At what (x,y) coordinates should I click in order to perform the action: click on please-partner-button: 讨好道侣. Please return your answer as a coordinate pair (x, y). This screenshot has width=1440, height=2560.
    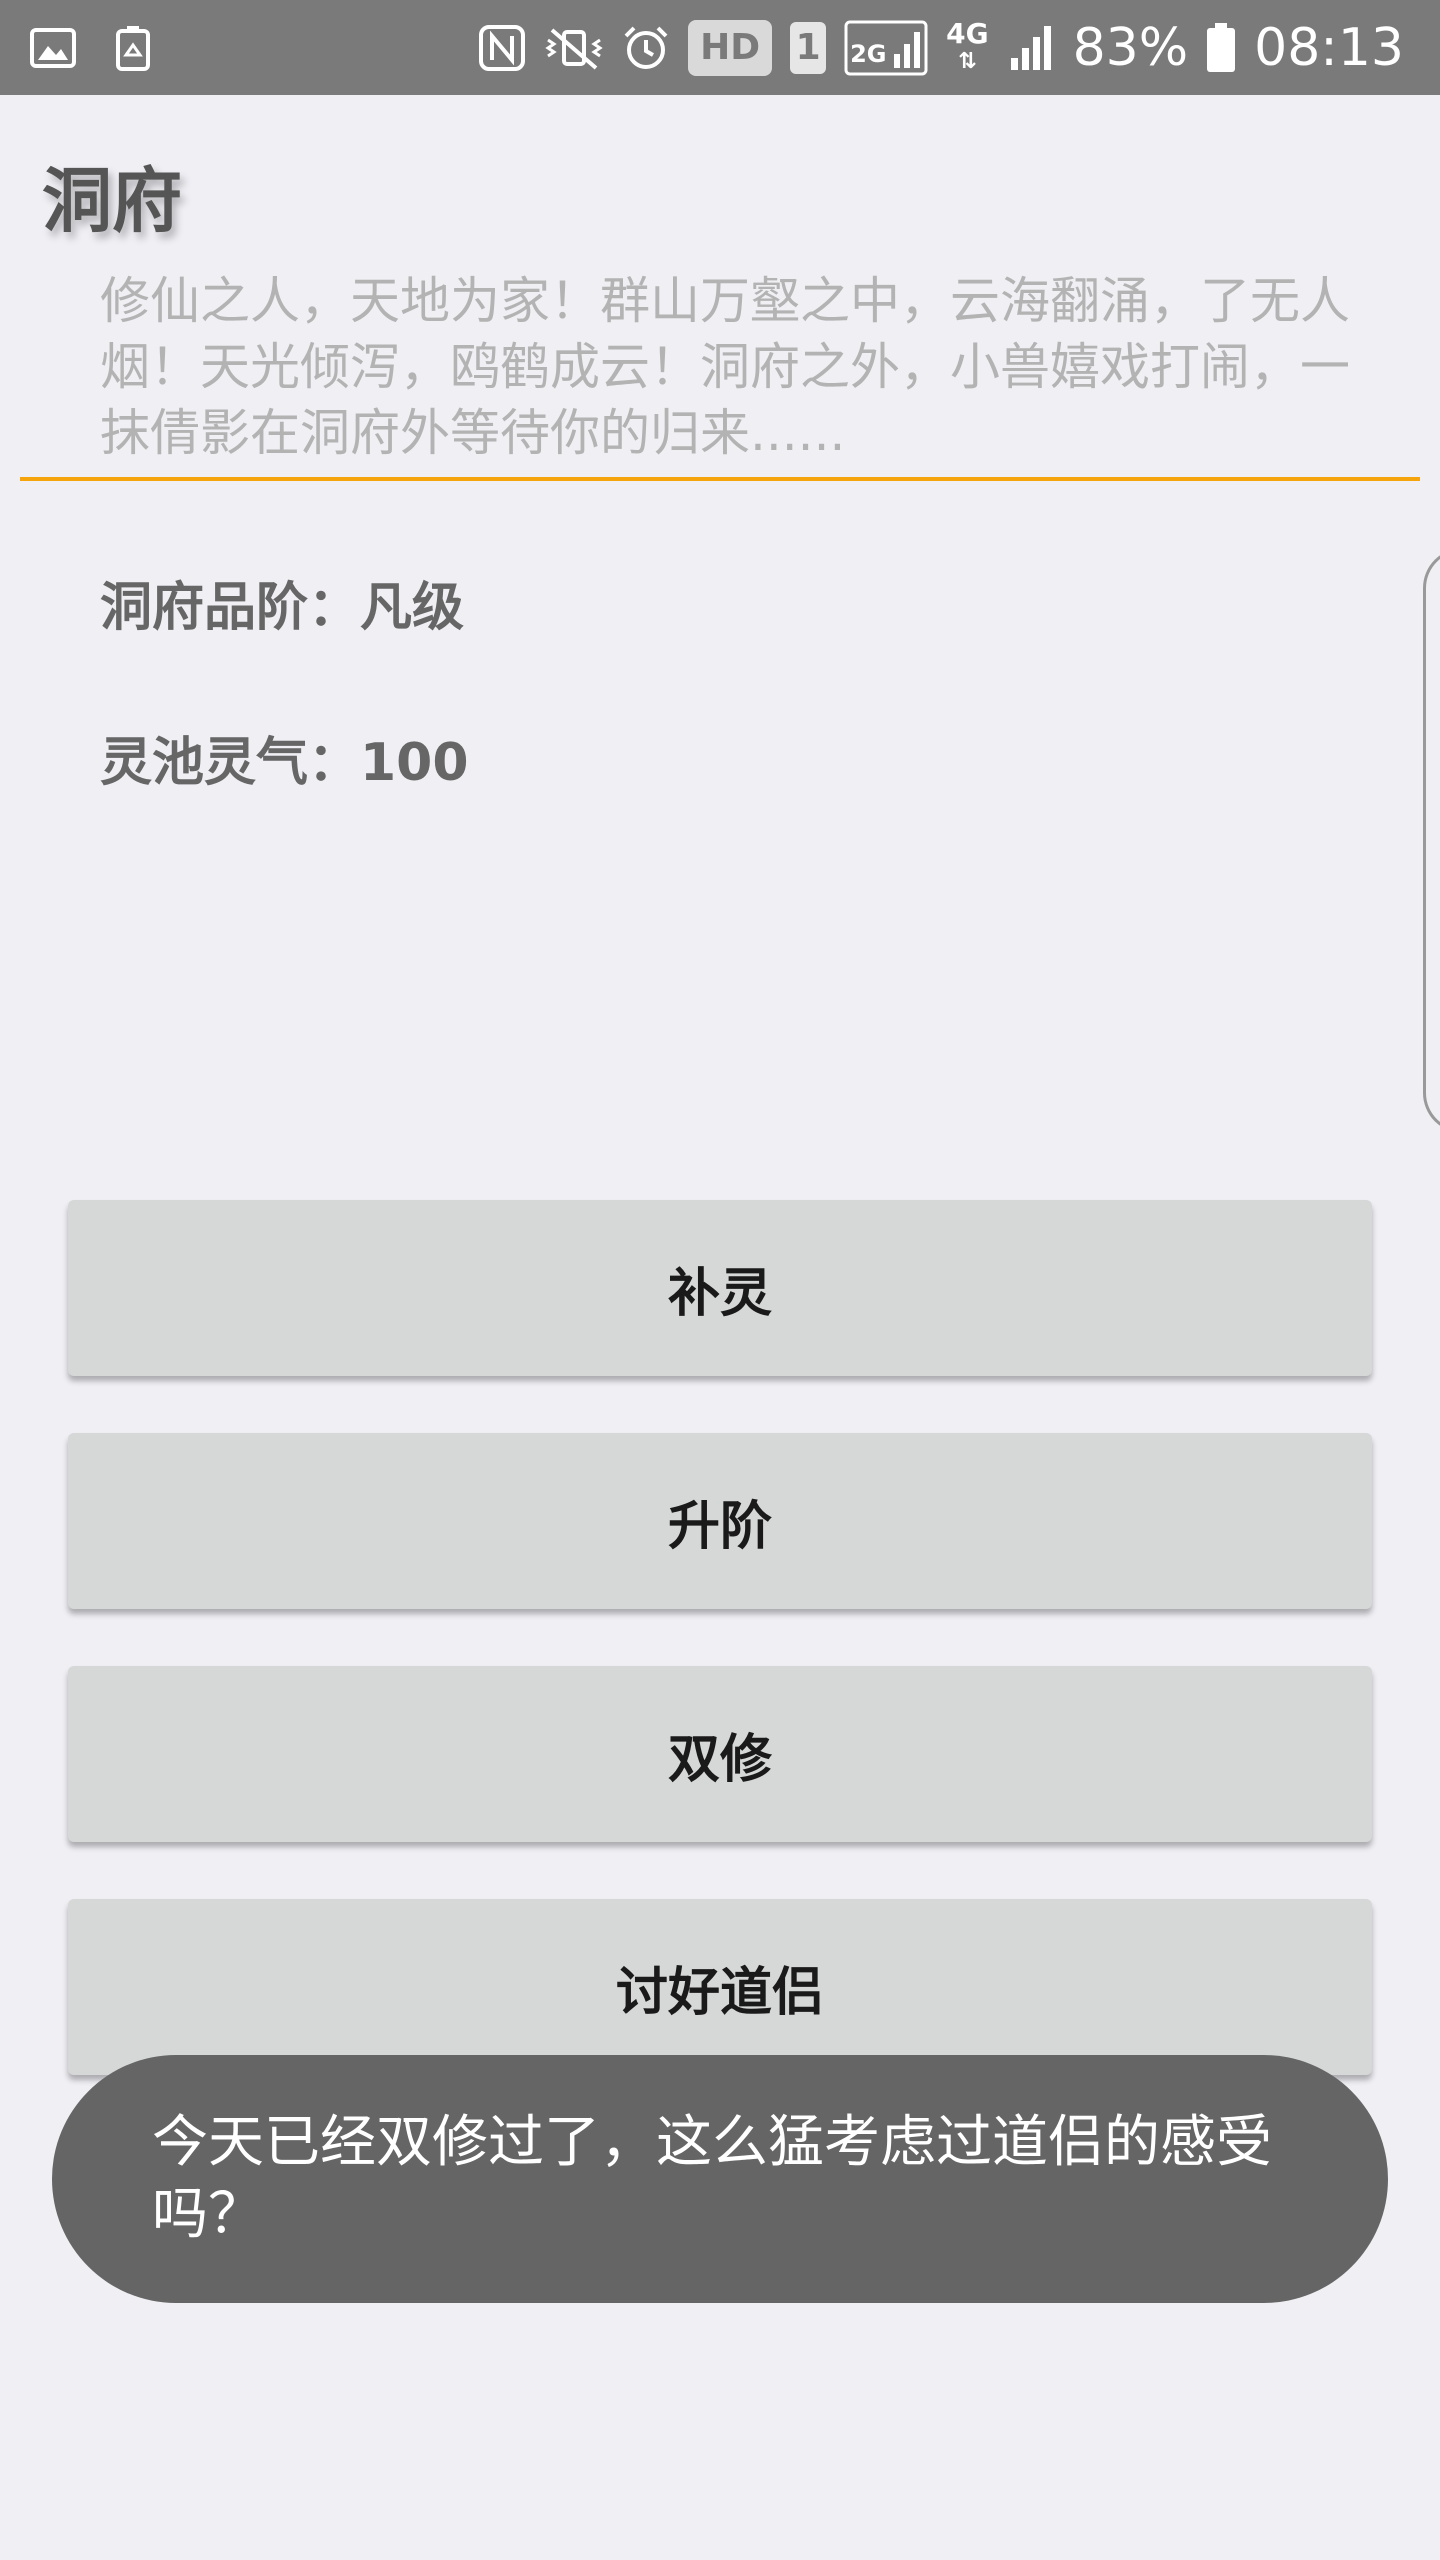
    Looking at the image, I should click on (720, 1987).